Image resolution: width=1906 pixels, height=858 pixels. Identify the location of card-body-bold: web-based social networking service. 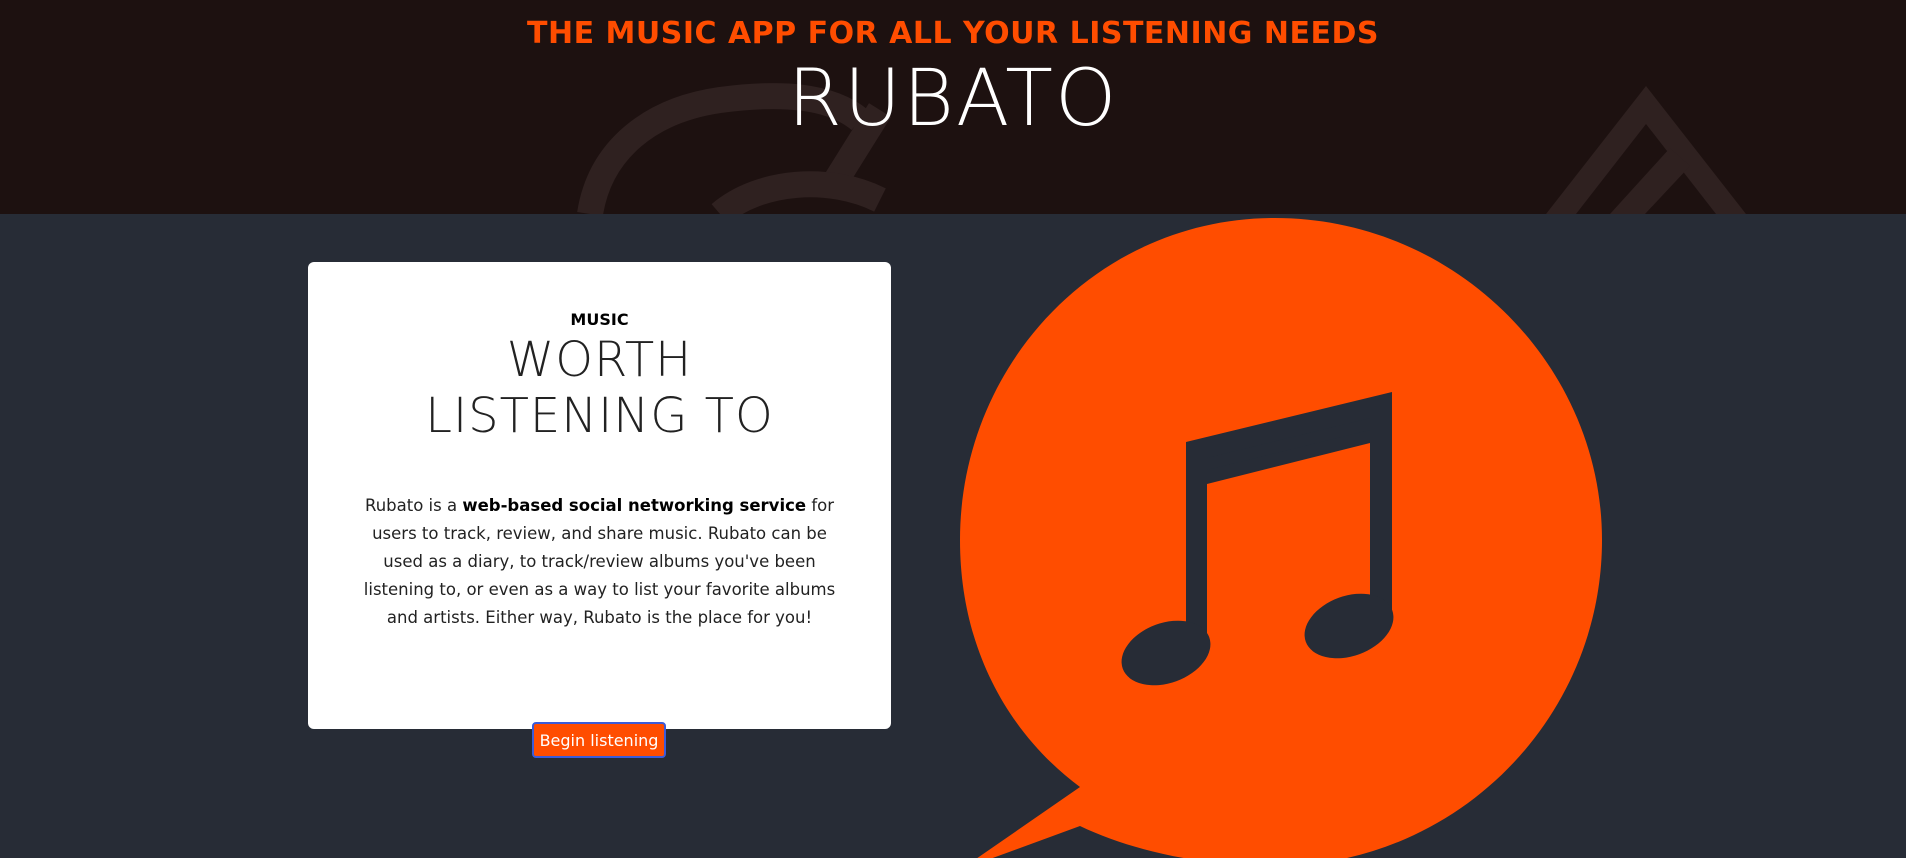
(634, 505).